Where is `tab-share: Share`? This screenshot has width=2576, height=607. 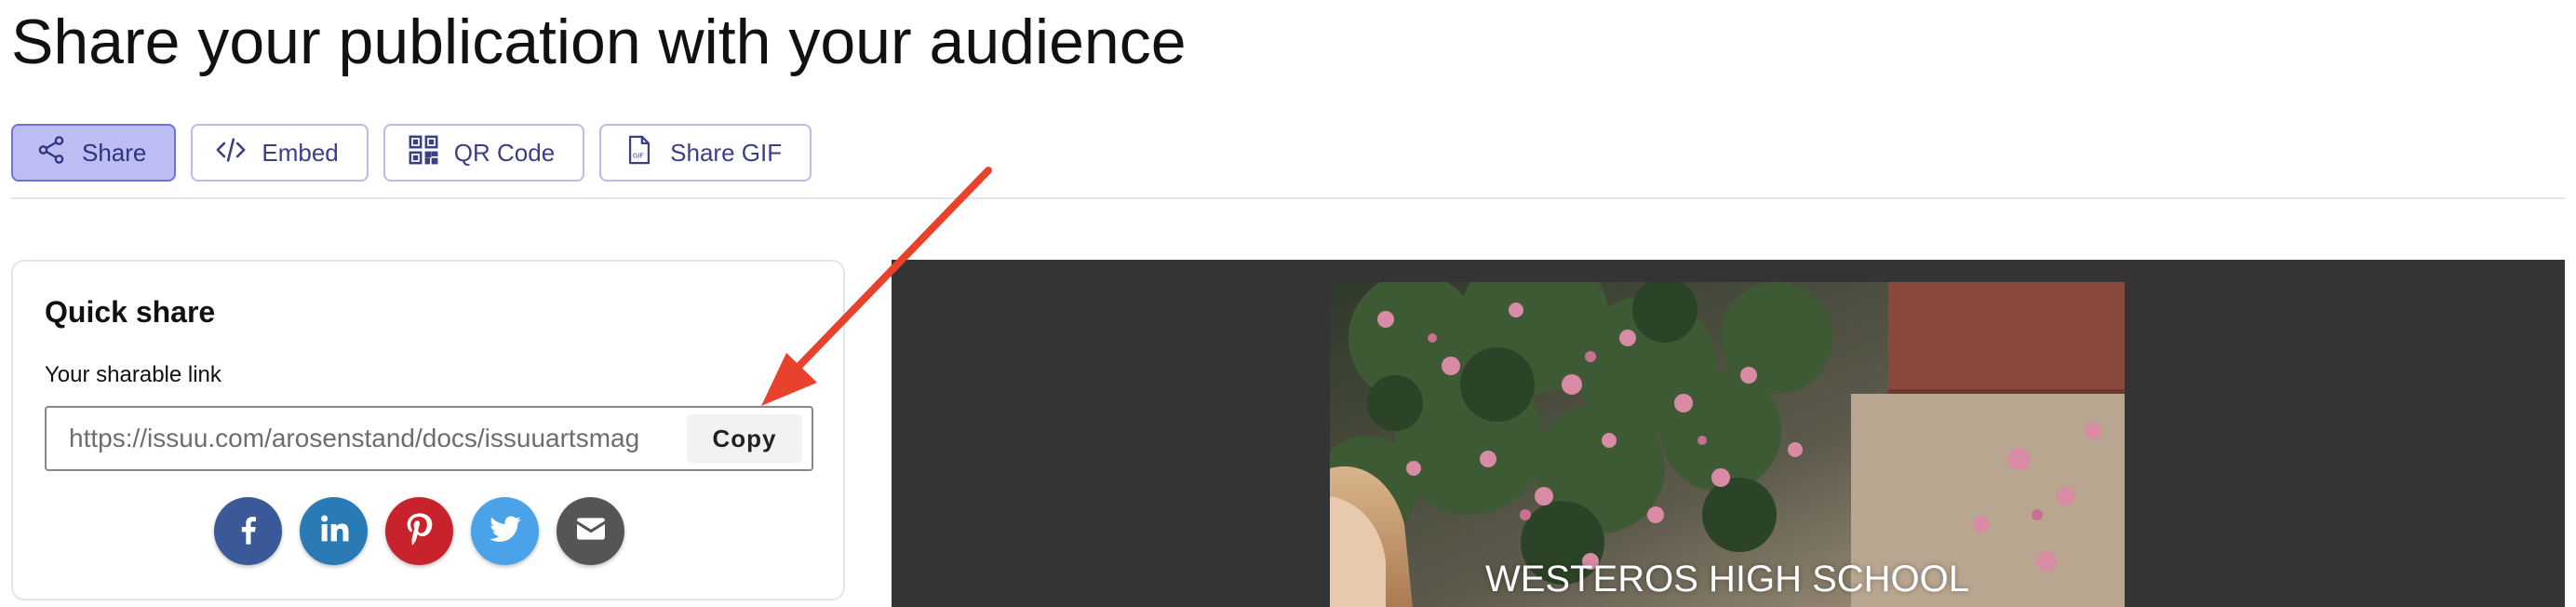
tab-share: Share is located at coordinates (94, 153).